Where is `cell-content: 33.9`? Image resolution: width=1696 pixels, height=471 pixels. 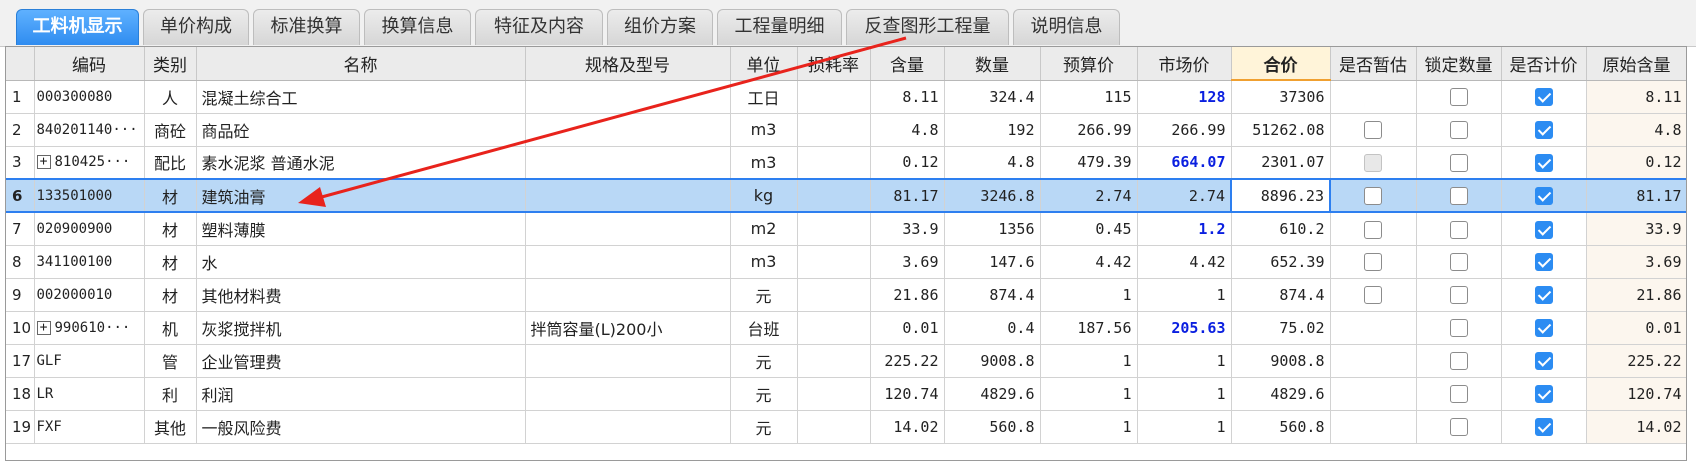
cell-content: 33.9 is located at coordinates (907, 229).